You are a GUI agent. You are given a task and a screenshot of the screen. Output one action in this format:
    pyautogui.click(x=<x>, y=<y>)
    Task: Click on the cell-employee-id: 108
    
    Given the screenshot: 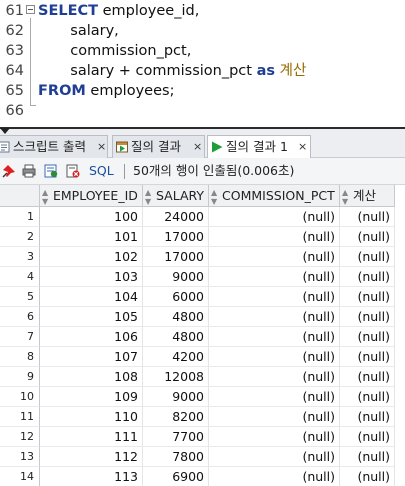 What is the action you would take?
    pyautogui.click(x=91, y=377)
    